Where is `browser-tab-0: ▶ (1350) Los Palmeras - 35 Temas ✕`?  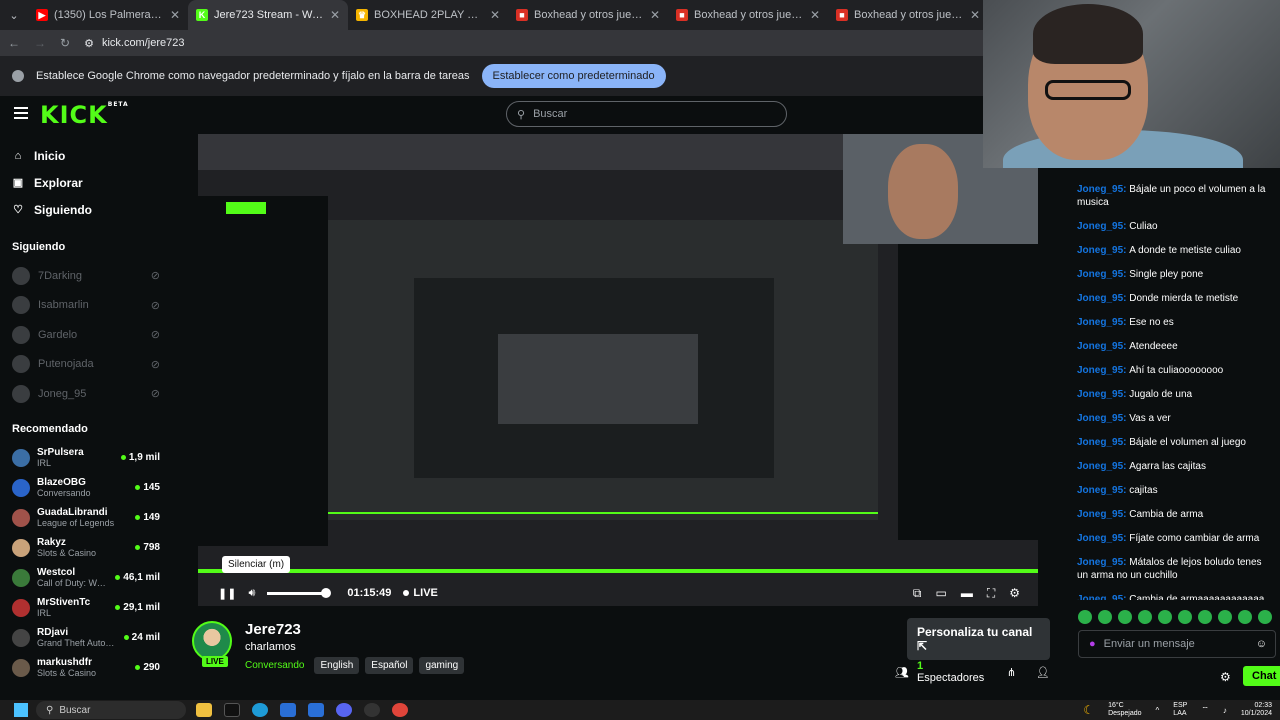
browser-tab-0: ▶ (1350) Los Palmeras - 35 Temas ✕ is located at coordinates (108, 15).